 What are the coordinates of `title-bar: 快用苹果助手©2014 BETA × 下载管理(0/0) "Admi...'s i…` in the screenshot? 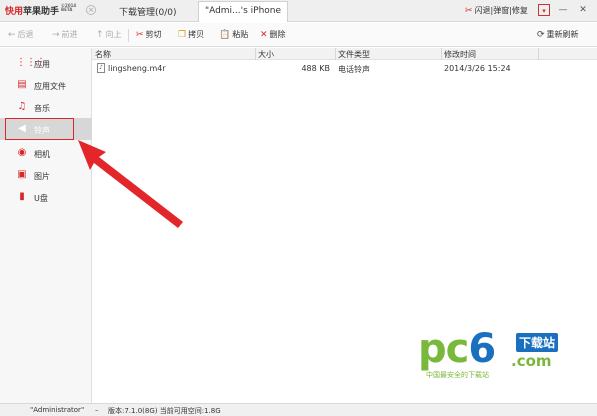 It's located at (298, 11).